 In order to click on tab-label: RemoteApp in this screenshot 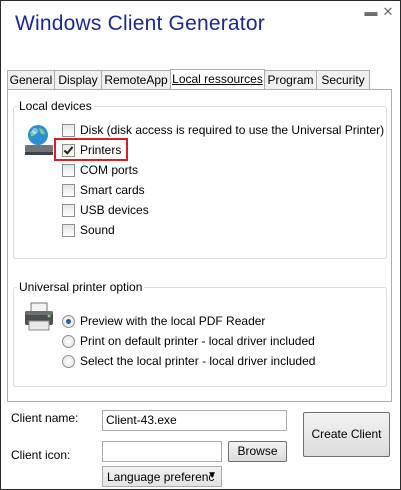, I will do `click(136, 80)`.